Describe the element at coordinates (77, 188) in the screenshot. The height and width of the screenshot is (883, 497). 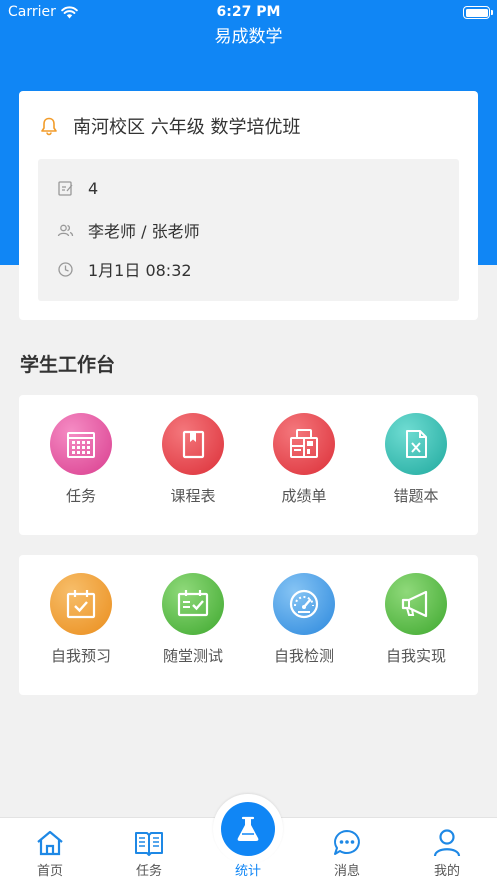
I see `info-row-count: 4` at that location.